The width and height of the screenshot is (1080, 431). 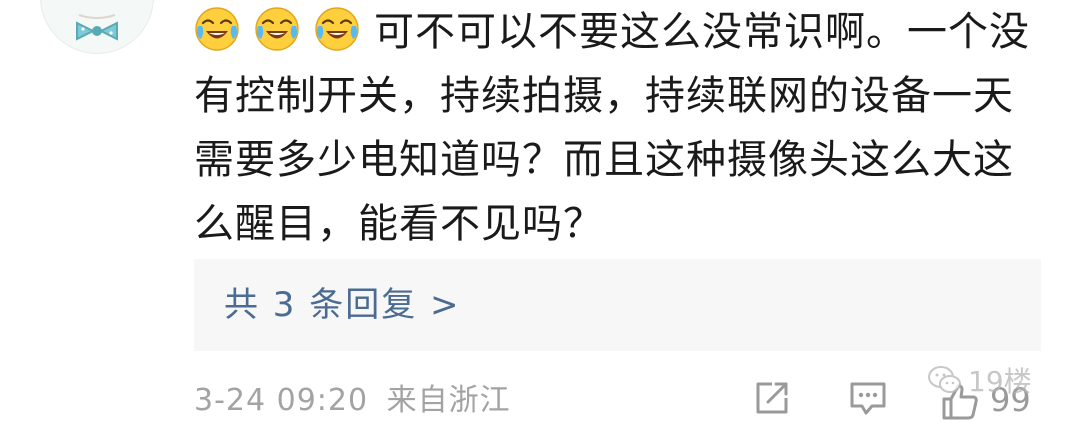 What do you see at coordinates (1000, 381) in the screenshot?
I see `watermark-text: 19楼` at bounding box center [1000, 381].